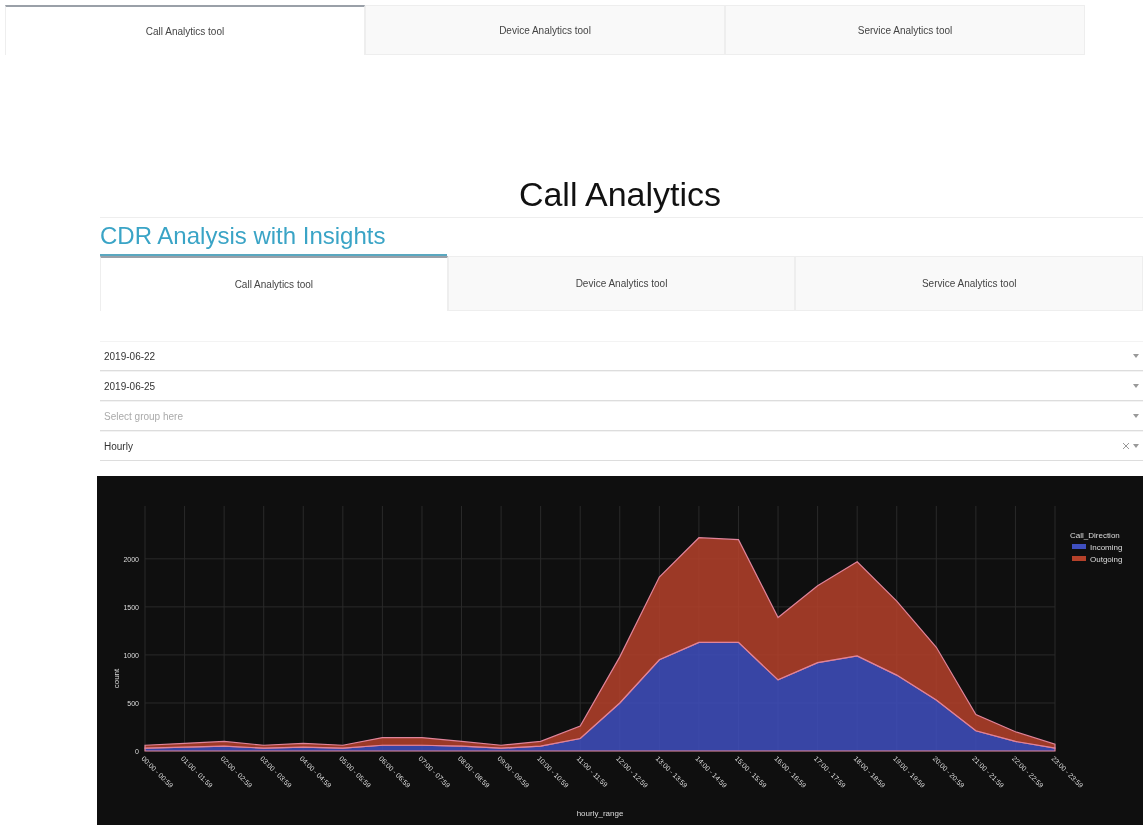 The width and height of the screenshot is (1143, 829). I want to click on placeholder-text: Select group here, so click(144, 416).